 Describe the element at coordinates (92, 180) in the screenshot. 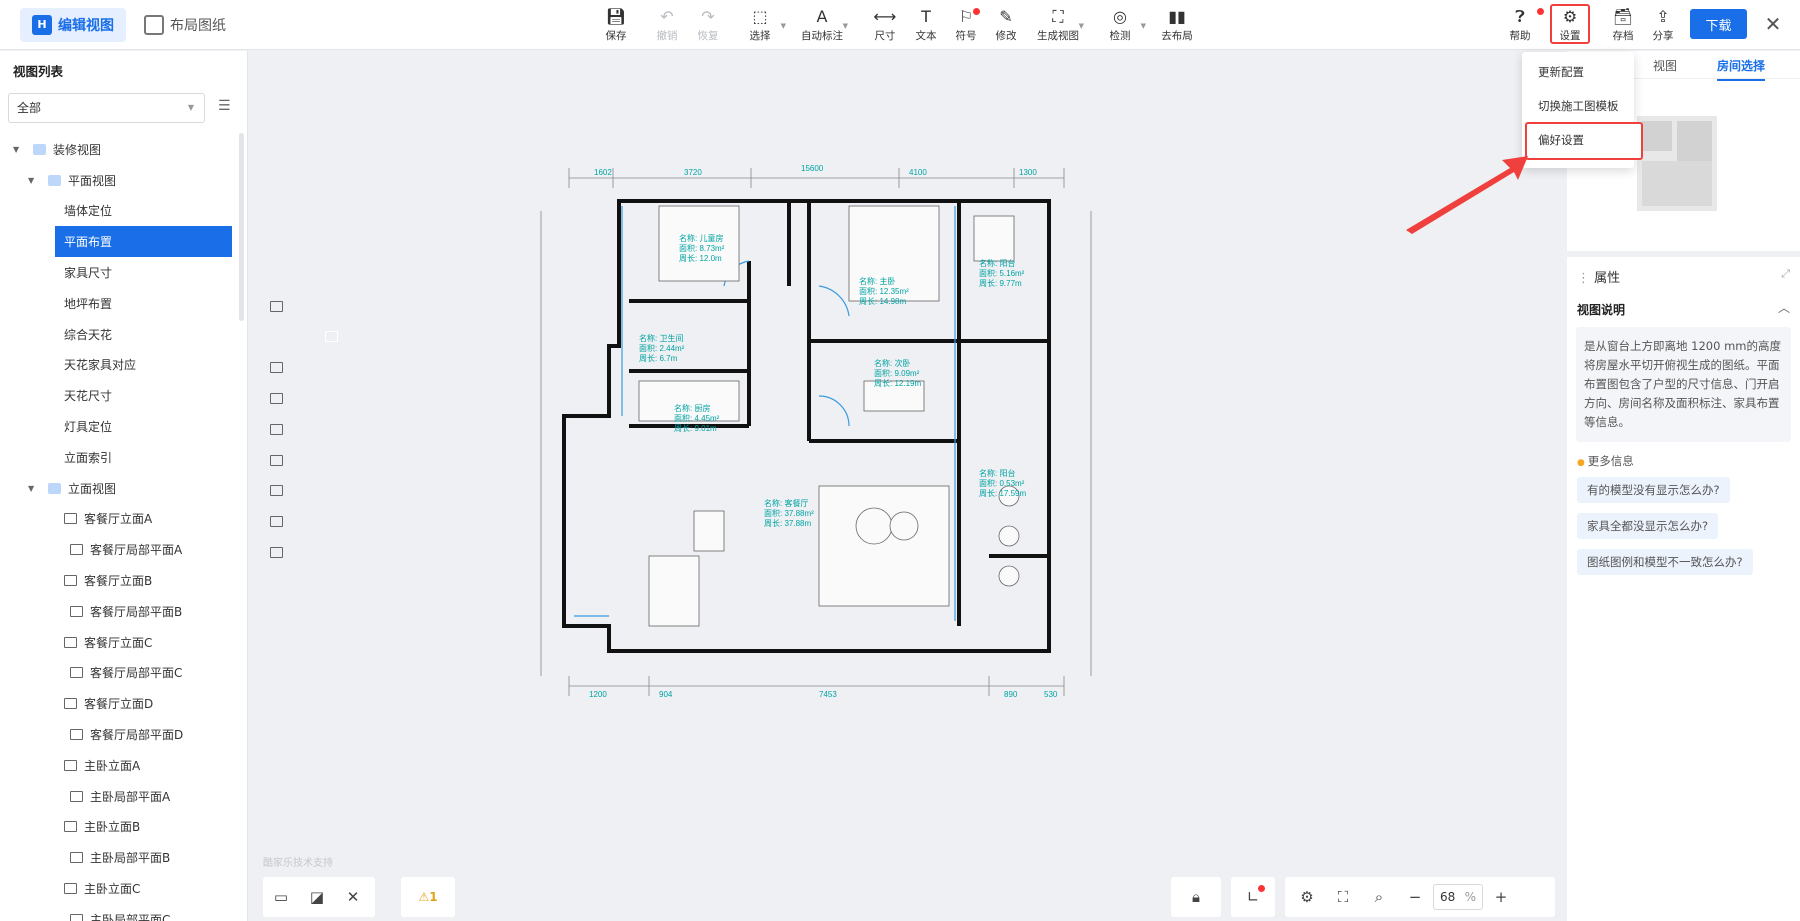

I see `tree-item-label: 平面视图` at that location.